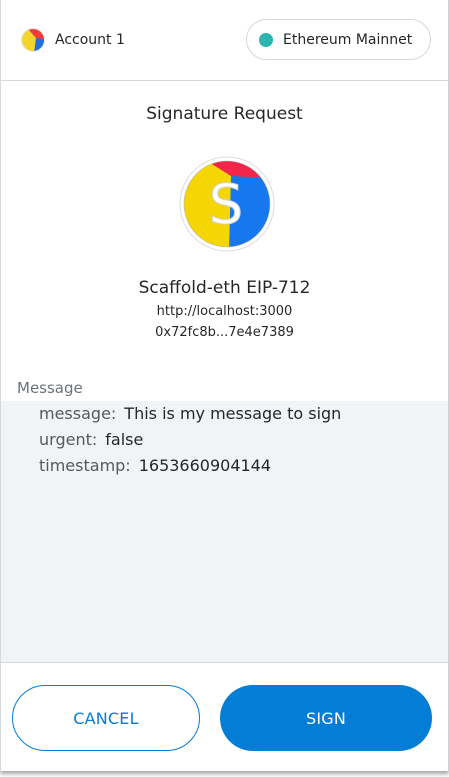 The height and width of the screenshot is (777, 449). Describe the element at coordinates (224, 311) in the screenshot. I see `site-origin: http://localhost:3000` at that location.